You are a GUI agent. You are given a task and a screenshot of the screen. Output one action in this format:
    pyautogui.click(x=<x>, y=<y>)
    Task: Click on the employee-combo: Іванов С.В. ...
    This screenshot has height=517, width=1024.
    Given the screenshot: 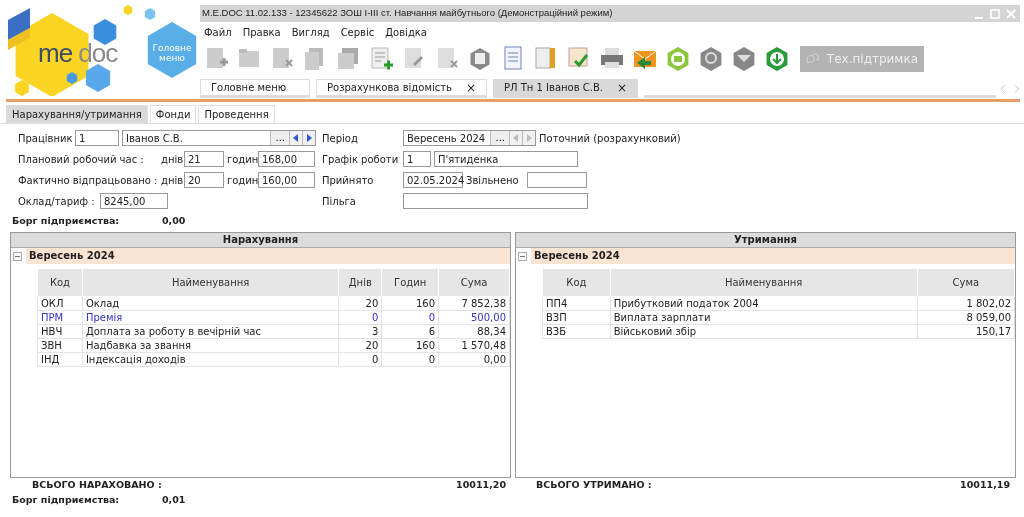 What is the action you would take?
    pyautogui.click(x=219, y=138)
    